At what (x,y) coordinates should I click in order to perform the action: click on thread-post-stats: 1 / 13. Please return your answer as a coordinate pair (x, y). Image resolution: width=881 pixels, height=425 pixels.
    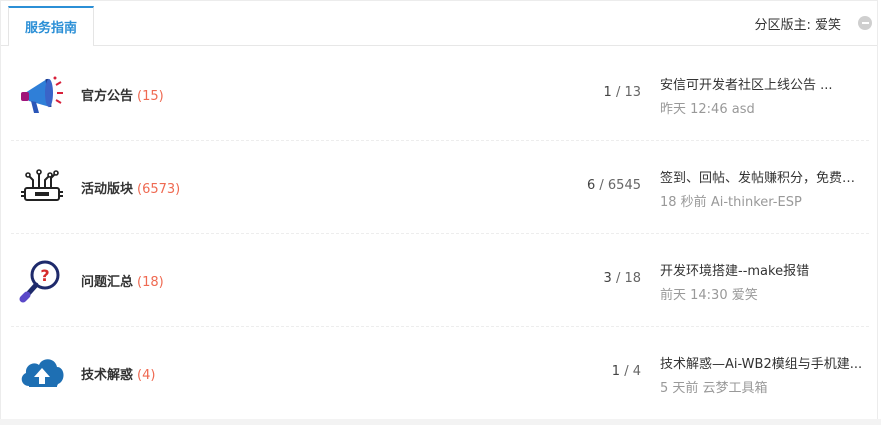
    Looking at the image, I should click on (622, 92).